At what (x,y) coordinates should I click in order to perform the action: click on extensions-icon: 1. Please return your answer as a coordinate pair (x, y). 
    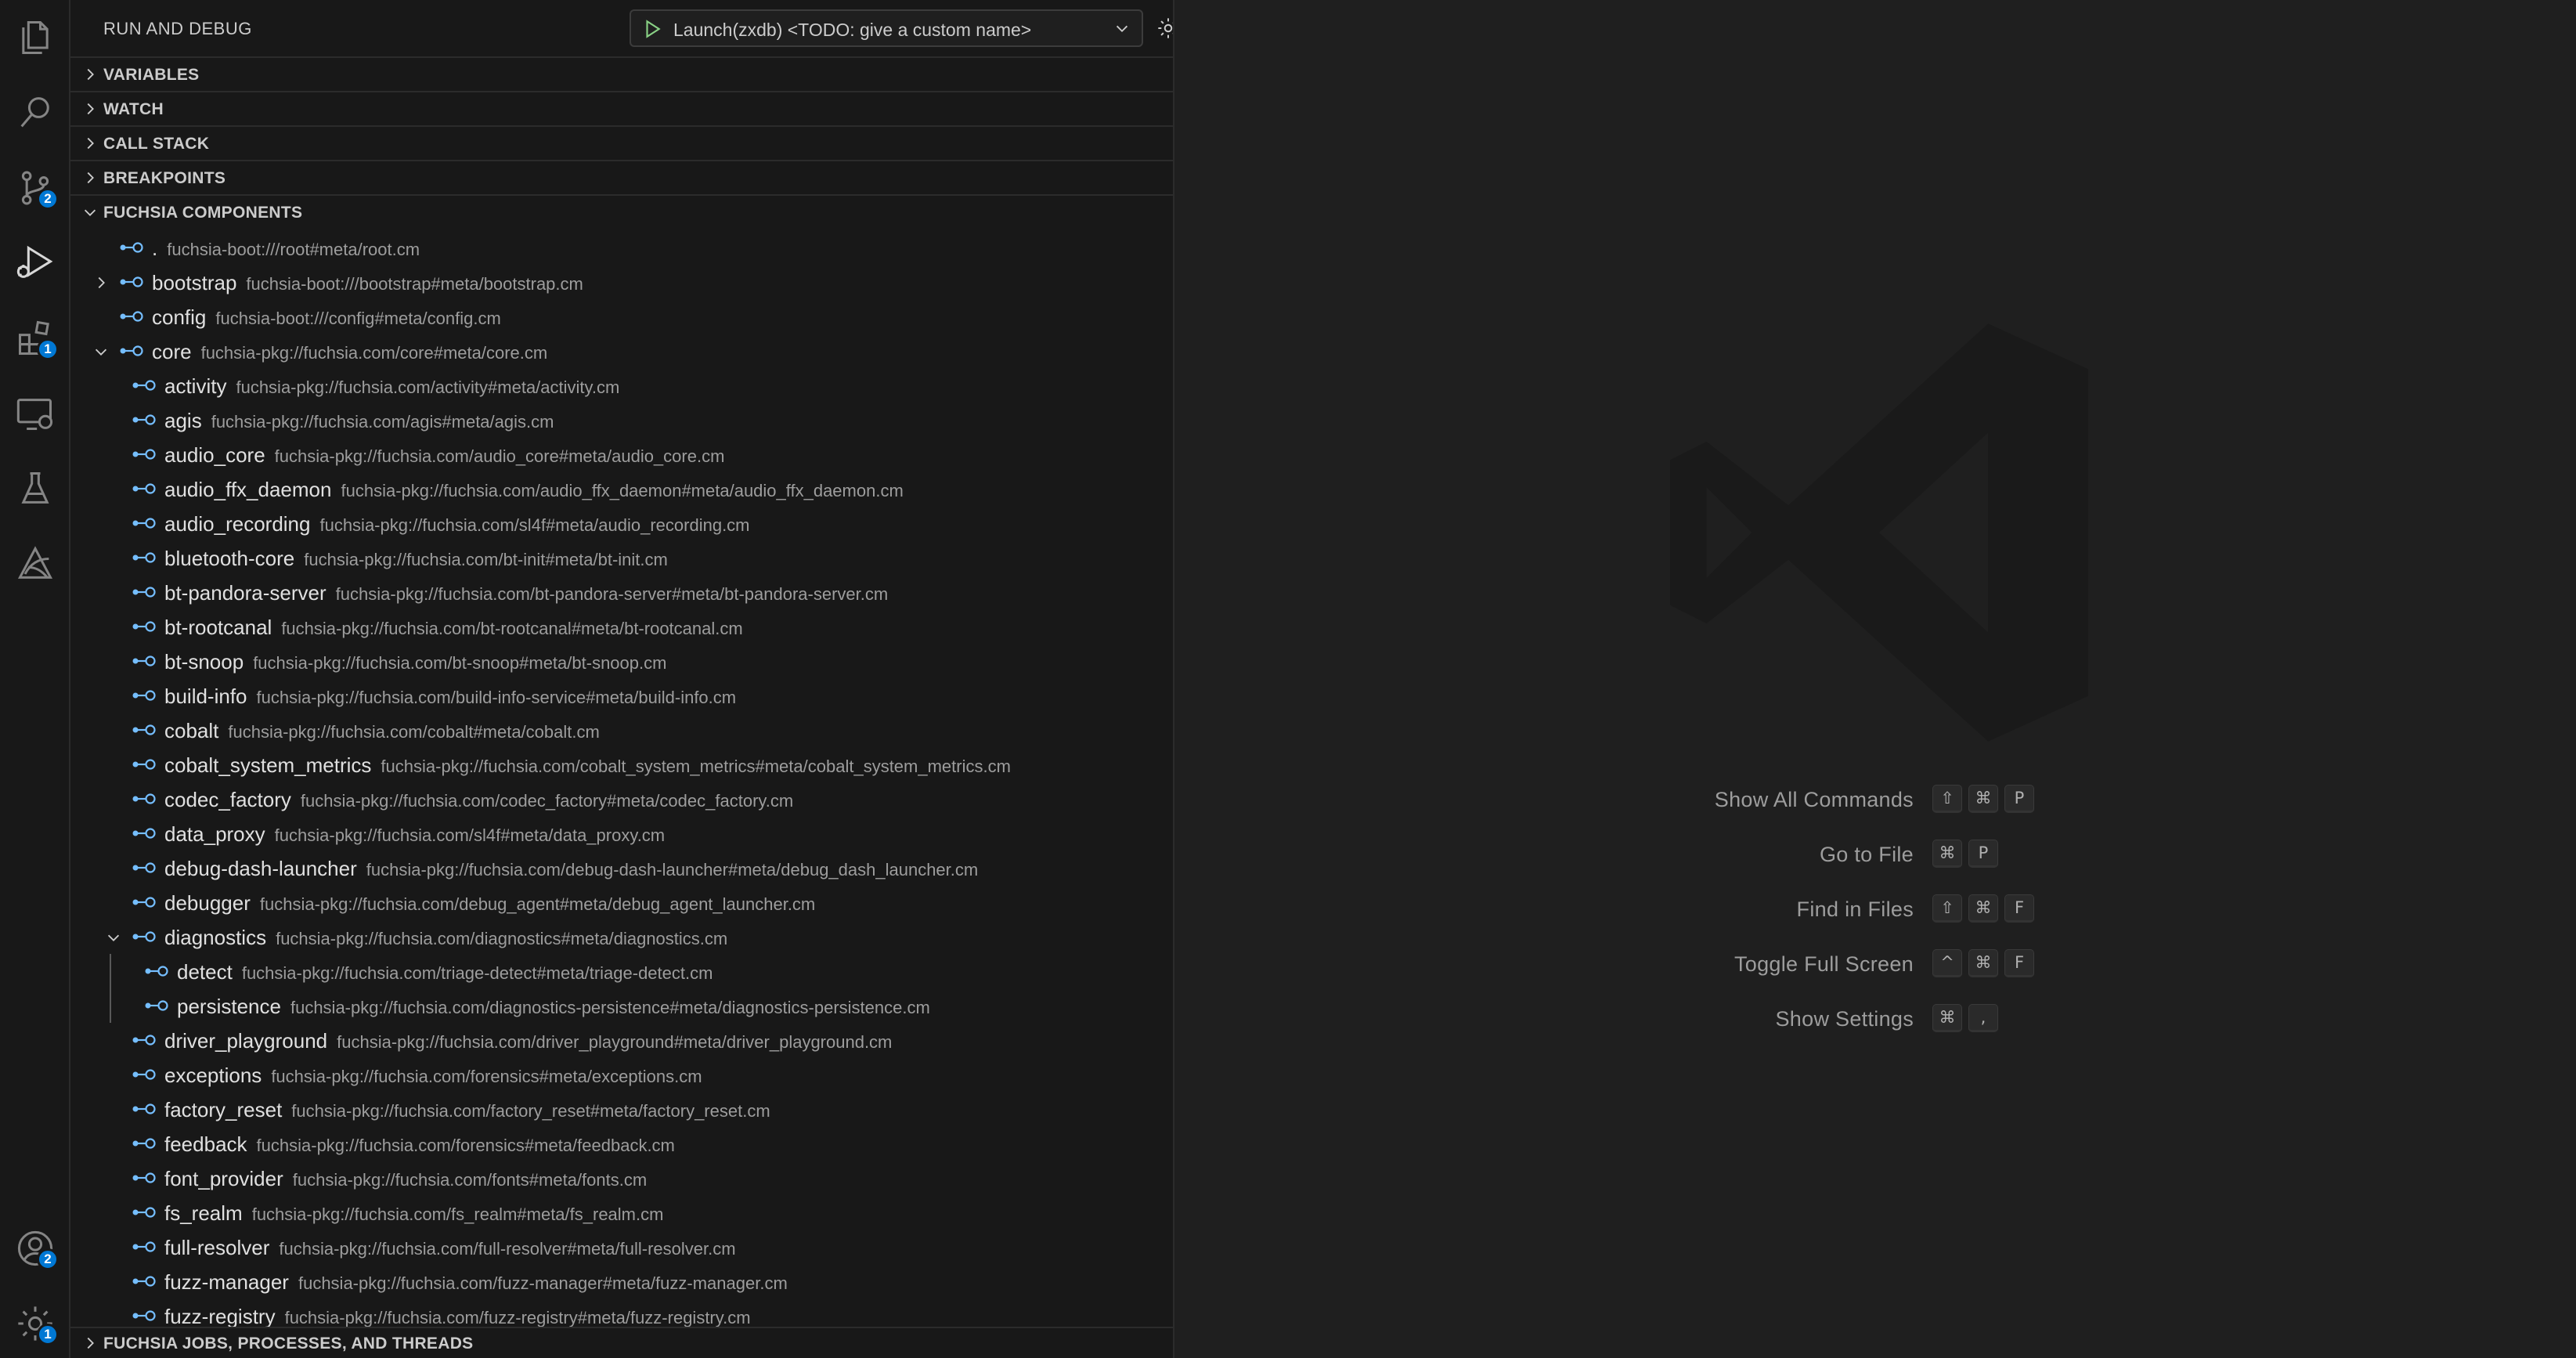
    Looking at the image, I should click on (37, 339).